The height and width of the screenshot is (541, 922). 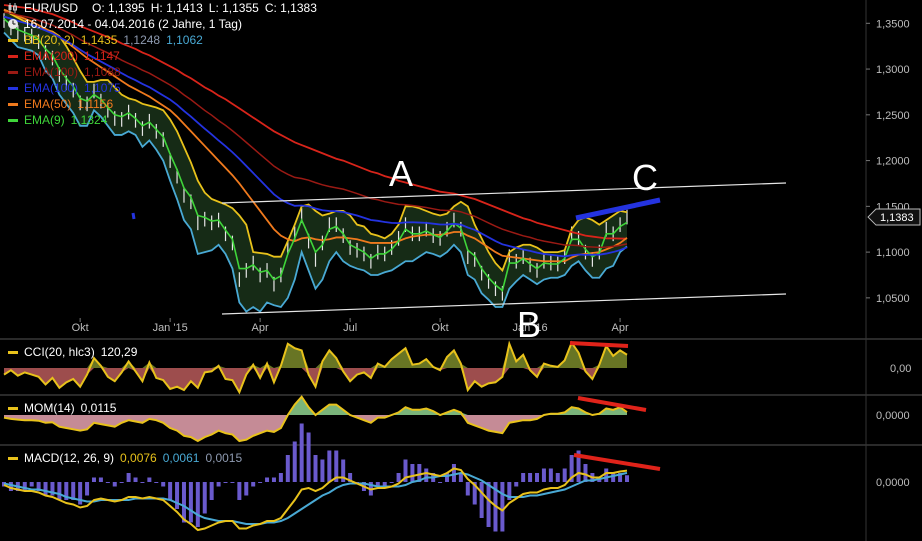 I want to click on y-tick-label: 1,2000, so click(x=893, y=162).